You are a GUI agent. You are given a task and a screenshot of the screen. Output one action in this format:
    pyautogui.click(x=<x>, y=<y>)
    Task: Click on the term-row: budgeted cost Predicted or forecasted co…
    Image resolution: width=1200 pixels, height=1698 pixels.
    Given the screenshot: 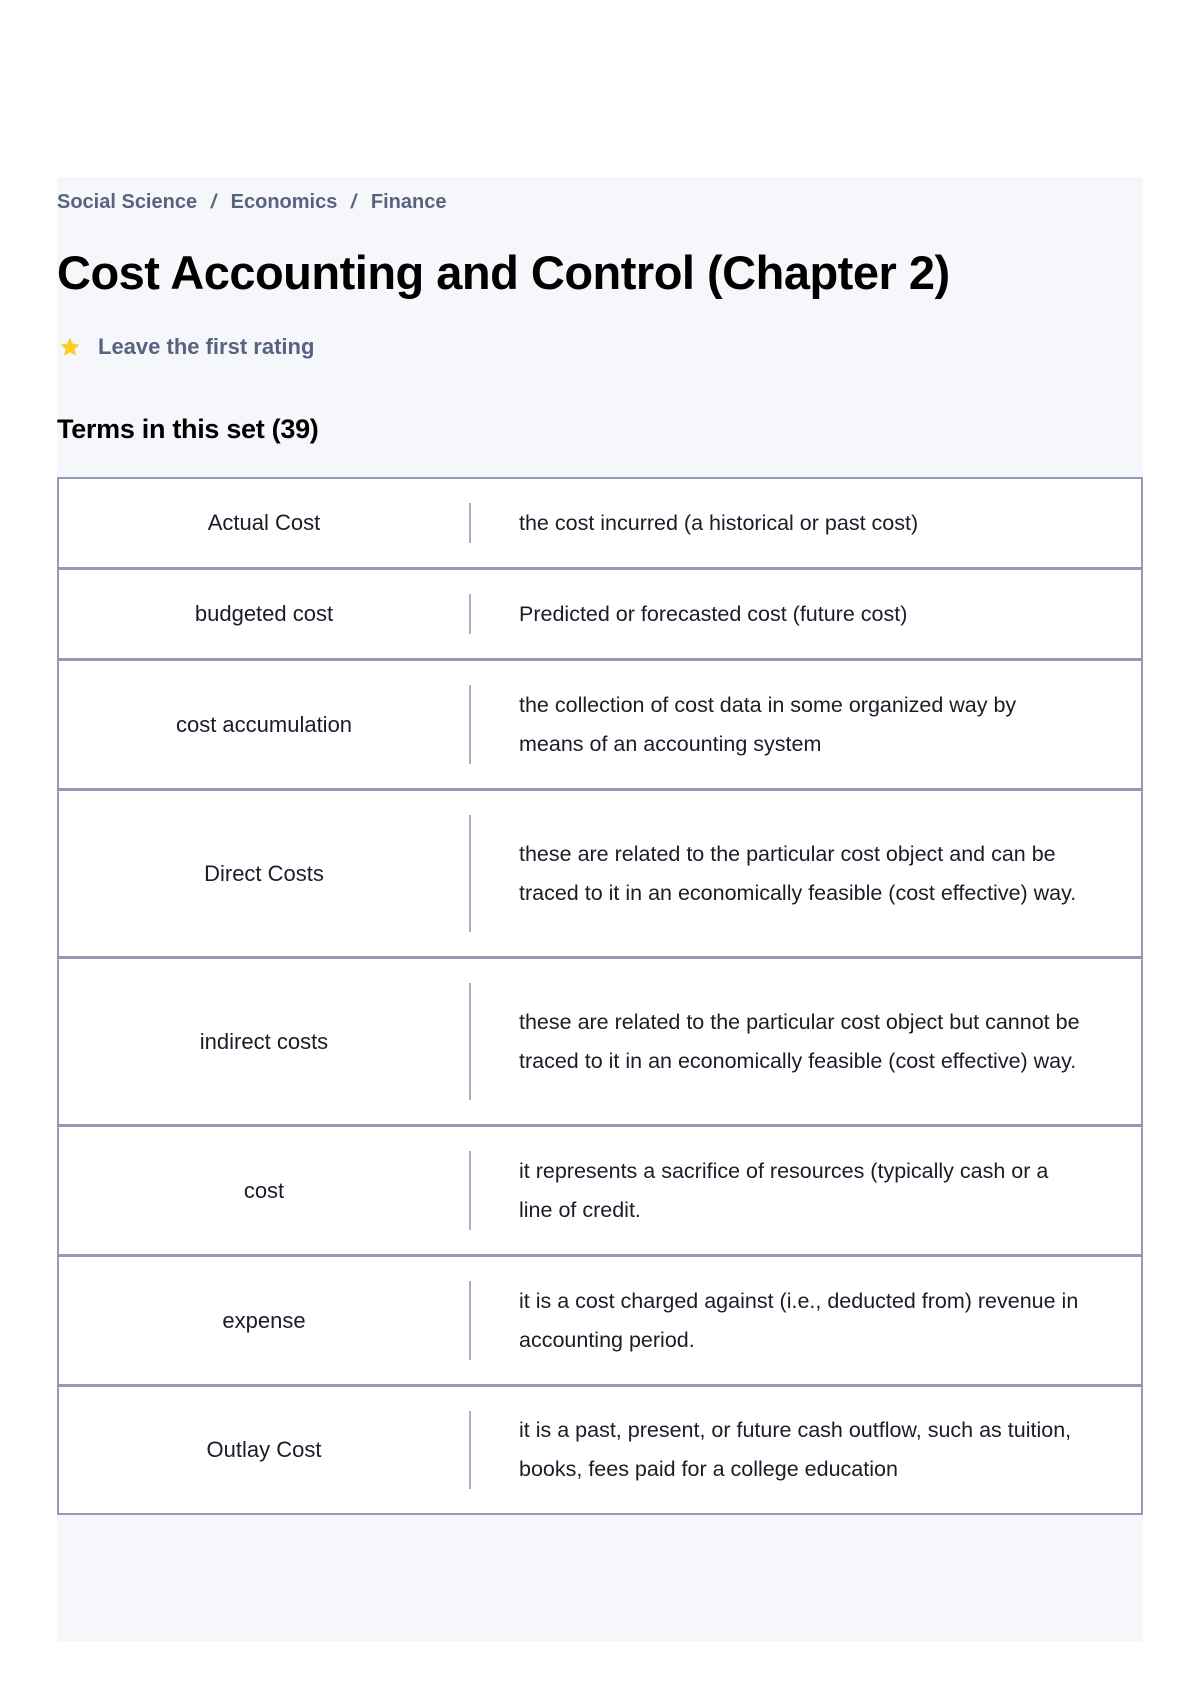 What is the action you would take?
    pyautogui.click(x=600, y=613)
    